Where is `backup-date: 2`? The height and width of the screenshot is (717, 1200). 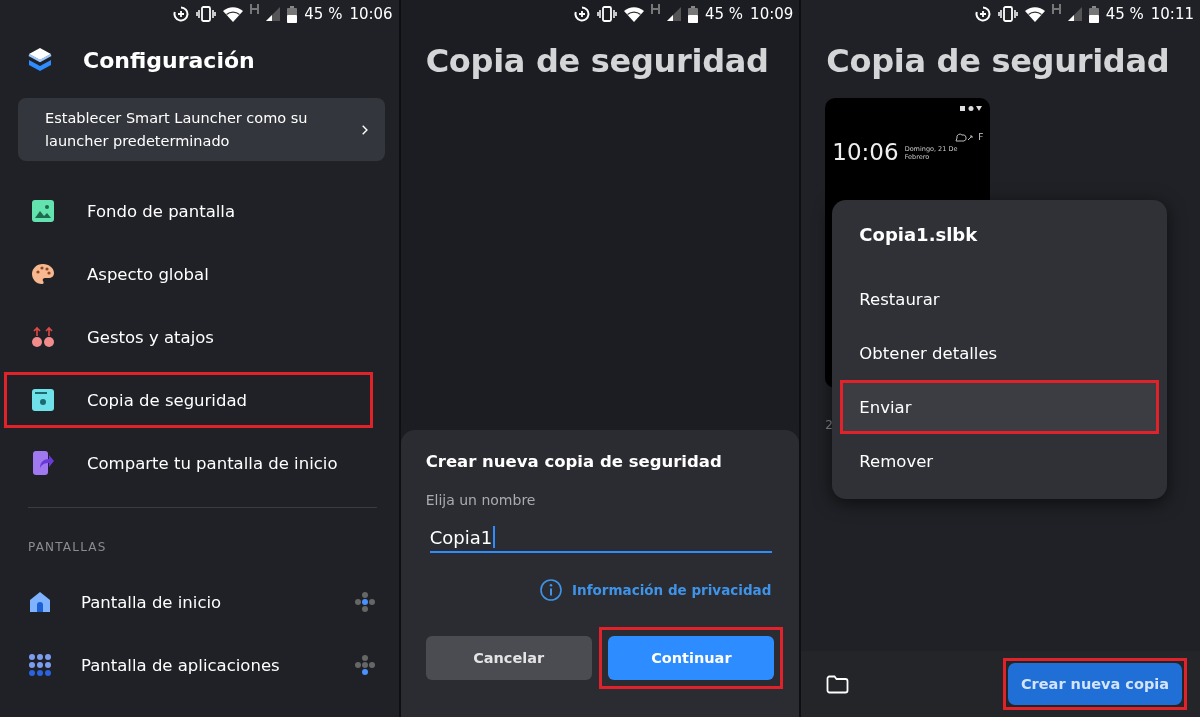 backup-date: 2 is located at coordinates (829, 425).